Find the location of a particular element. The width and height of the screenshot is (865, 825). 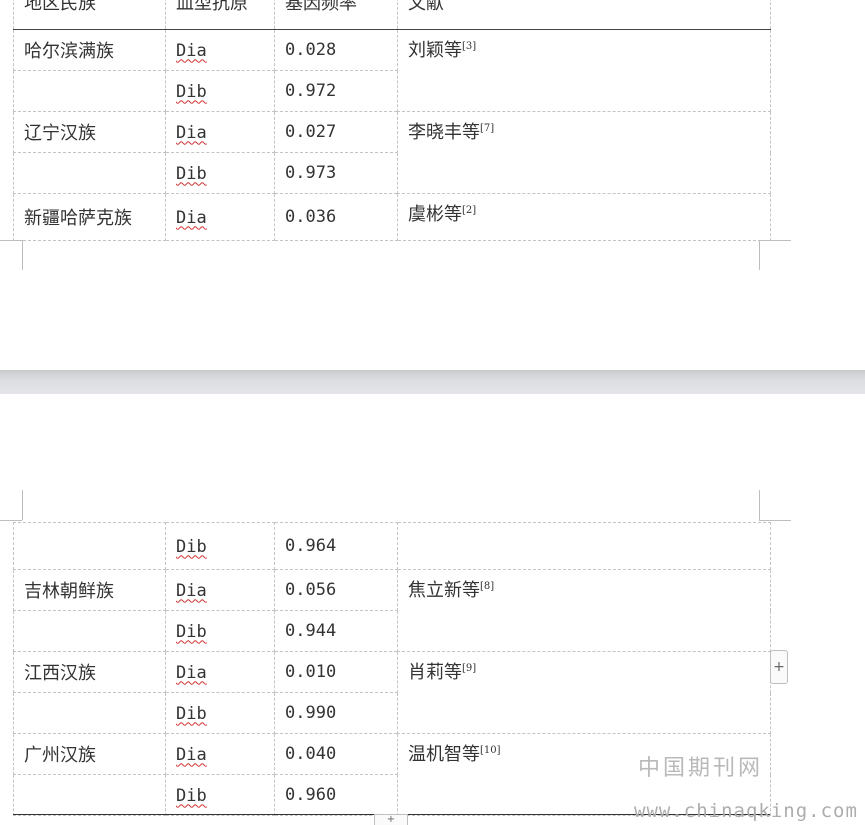

cell-frequency: 0.027 is located at coordinates (336, 132).